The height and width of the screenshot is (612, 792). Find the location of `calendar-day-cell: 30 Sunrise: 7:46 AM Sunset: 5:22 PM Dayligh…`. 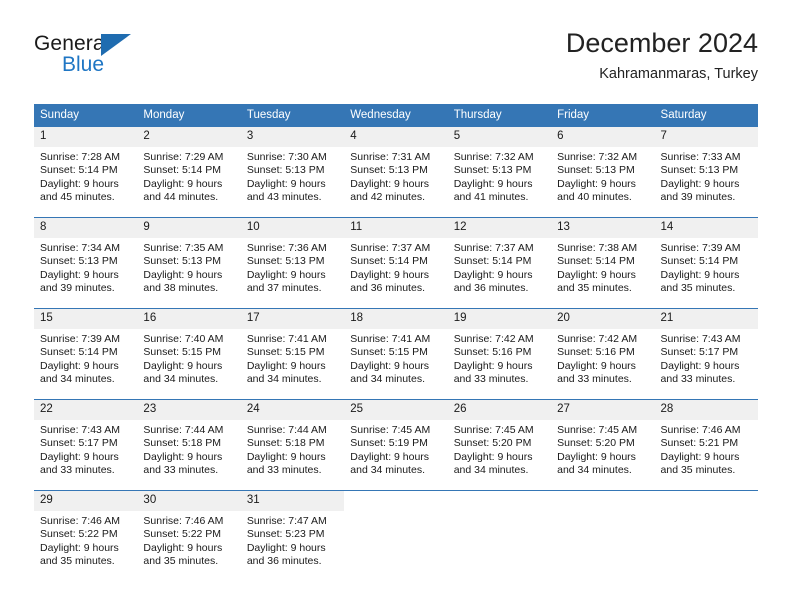

calendar-day-cell: 30 Sunrise: 7:46 AM Sunset: 5:22 PM Dayligh… is located at coordinates (189, 535).